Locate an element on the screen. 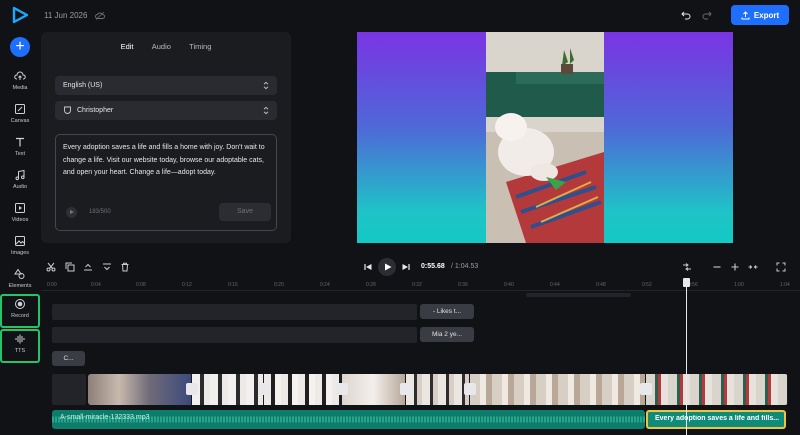 Image resolution: width=800 pixels, height=435 pixels. bring-forward-icon is located at coordinates (88, 267).